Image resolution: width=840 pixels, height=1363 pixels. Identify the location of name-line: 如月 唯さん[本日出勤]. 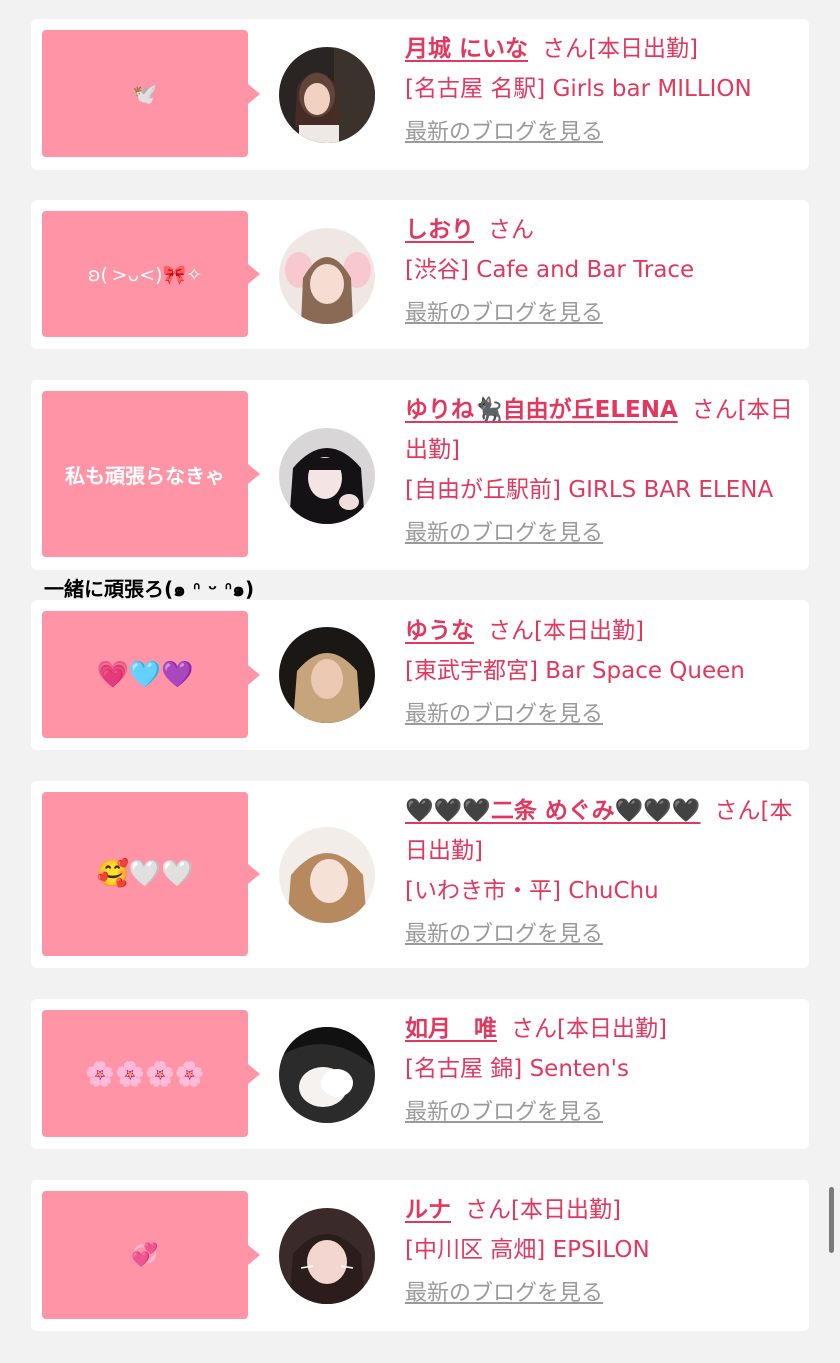
(601, 1029).